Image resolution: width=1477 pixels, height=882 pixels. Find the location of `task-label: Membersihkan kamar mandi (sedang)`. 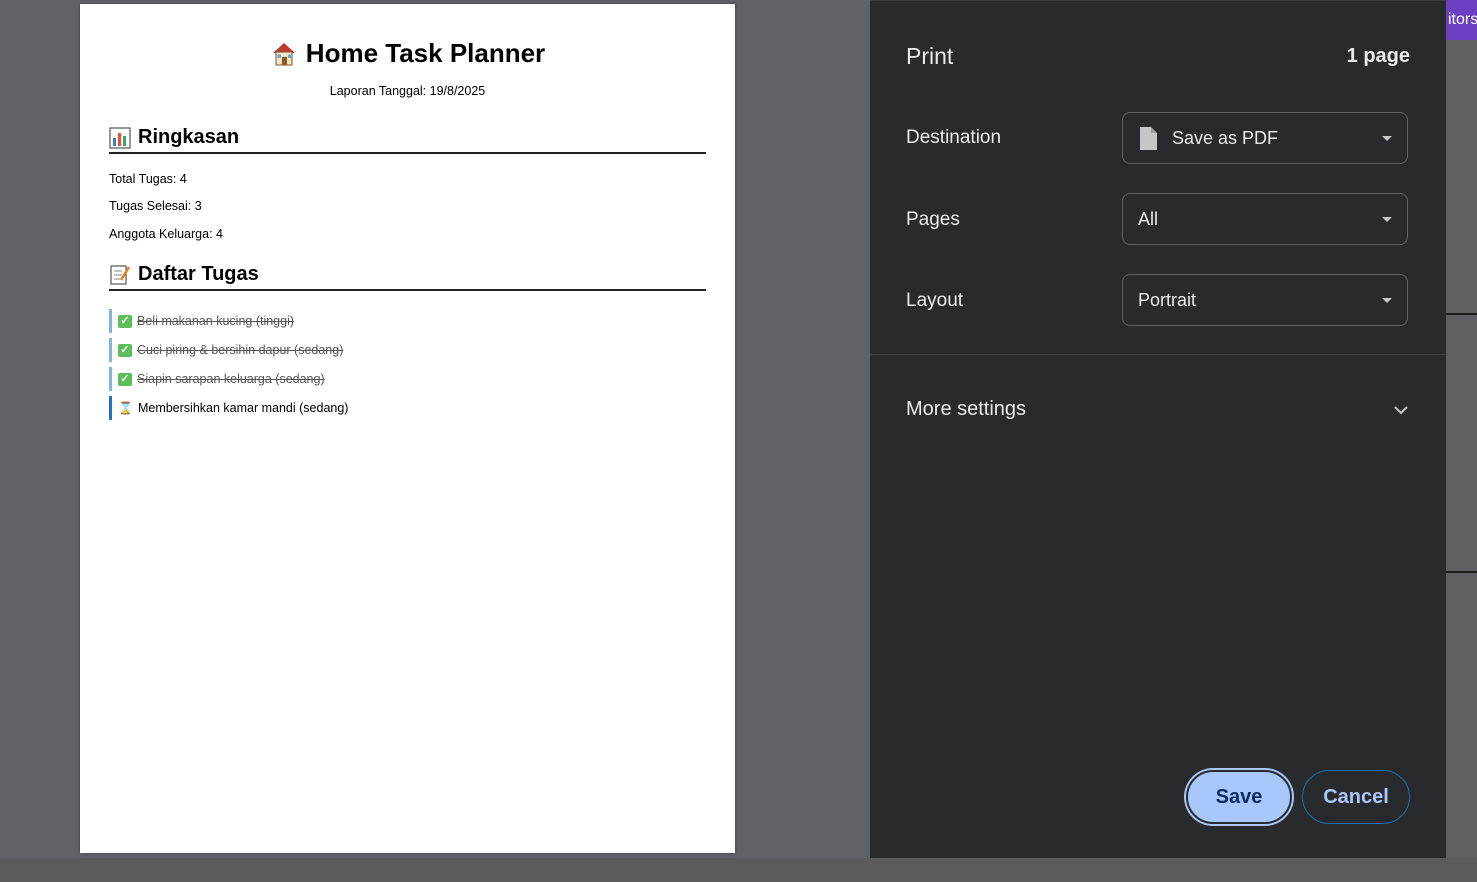

task-label: Membersihkan kamar mandi (sedang) is located at coordinates (243, 408).